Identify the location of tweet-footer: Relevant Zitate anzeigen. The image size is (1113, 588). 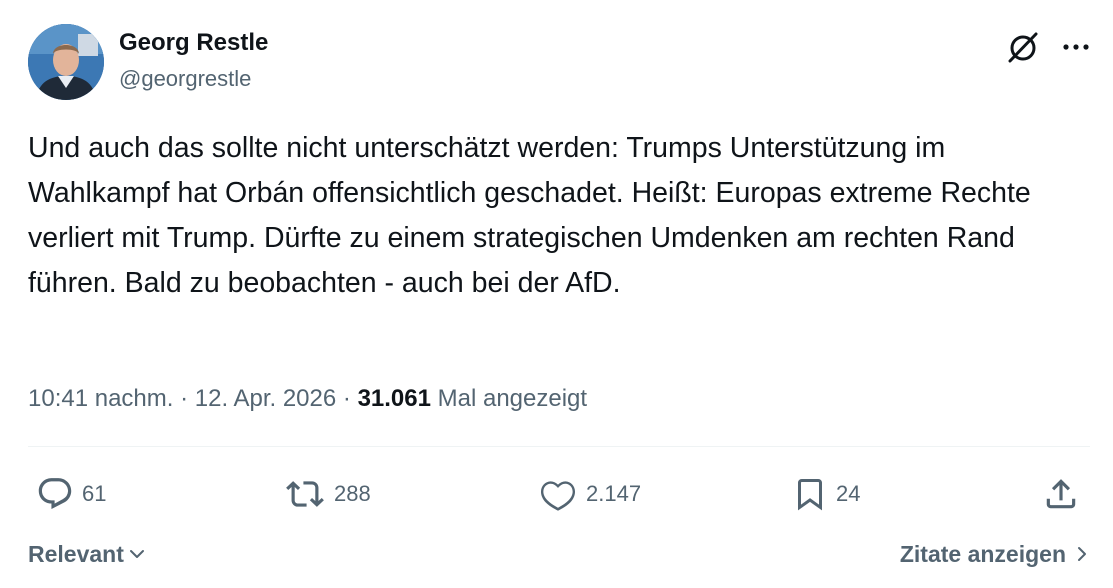
(559, 554).